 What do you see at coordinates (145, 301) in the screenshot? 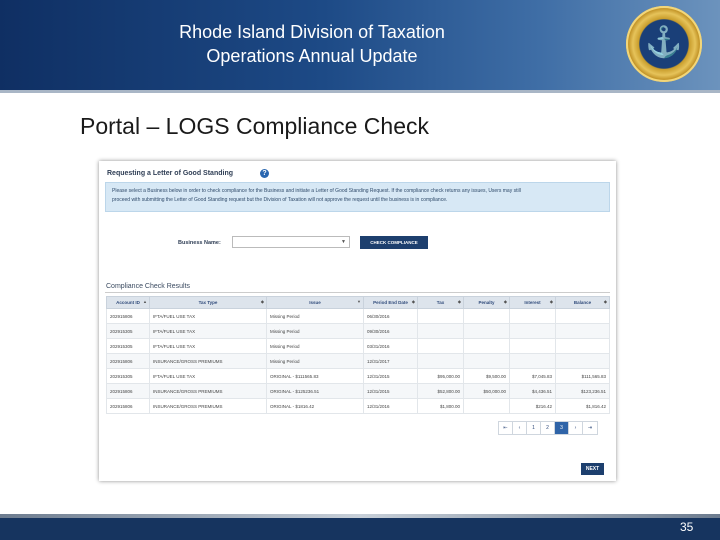
I see `sort-caret-icon: ▲` at bounding box center [145, 301].